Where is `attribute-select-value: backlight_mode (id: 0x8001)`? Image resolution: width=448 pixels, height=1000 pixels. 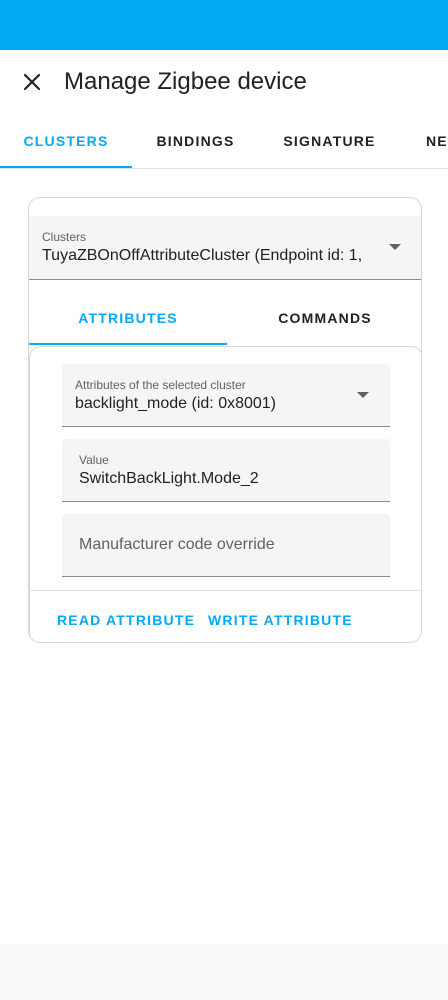 attribute-select-value: backlight_mode (id: 0x8001) is located at coordinates (176, 403).